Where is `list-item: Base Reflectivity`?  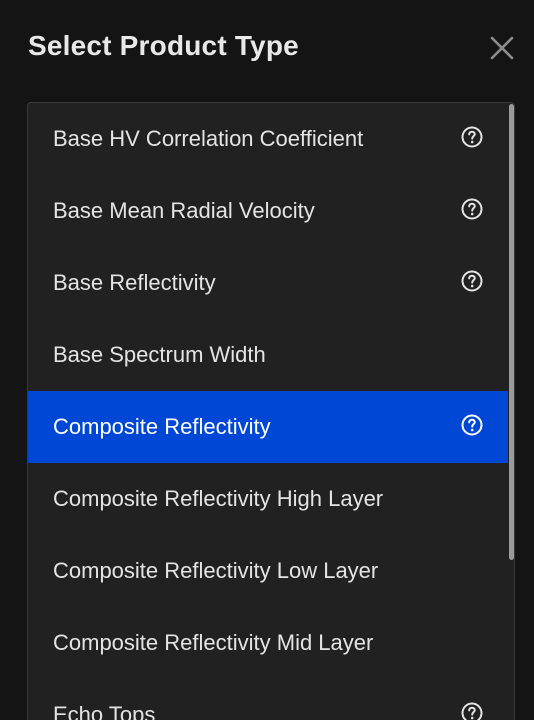
list-item: Base Reflectivity is located at coordinates (268, 283).